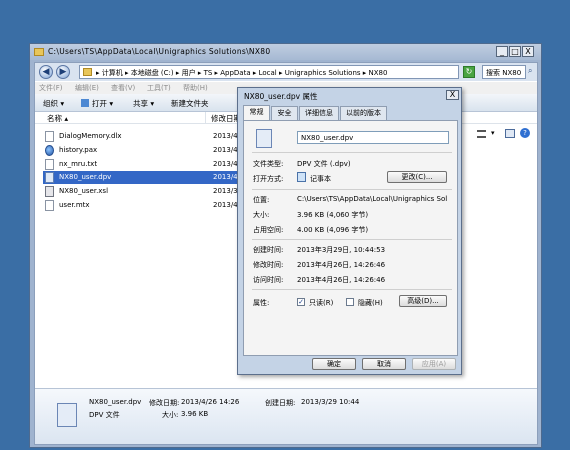  I want to click on column-name: 名称 ▴, so click(57, 118).